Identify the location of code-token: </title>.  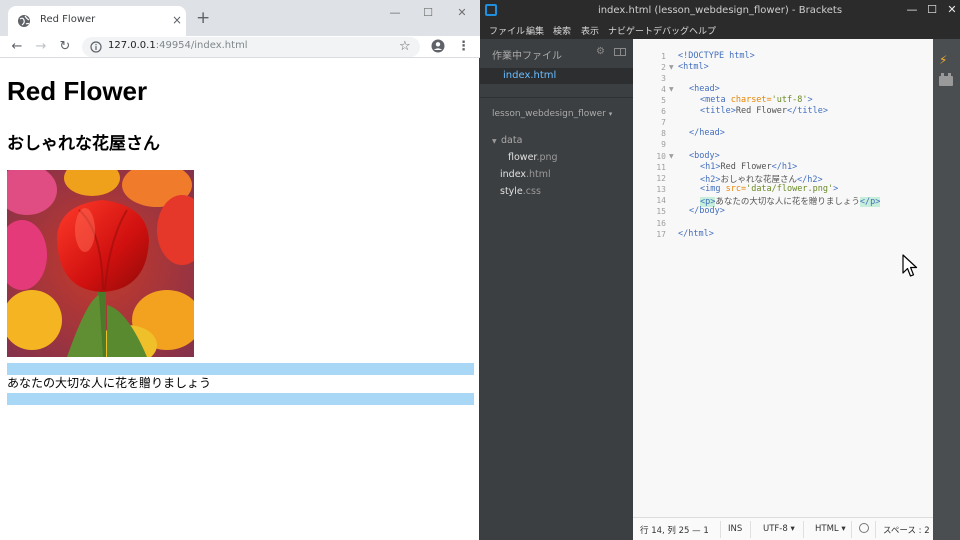
(807, 111).